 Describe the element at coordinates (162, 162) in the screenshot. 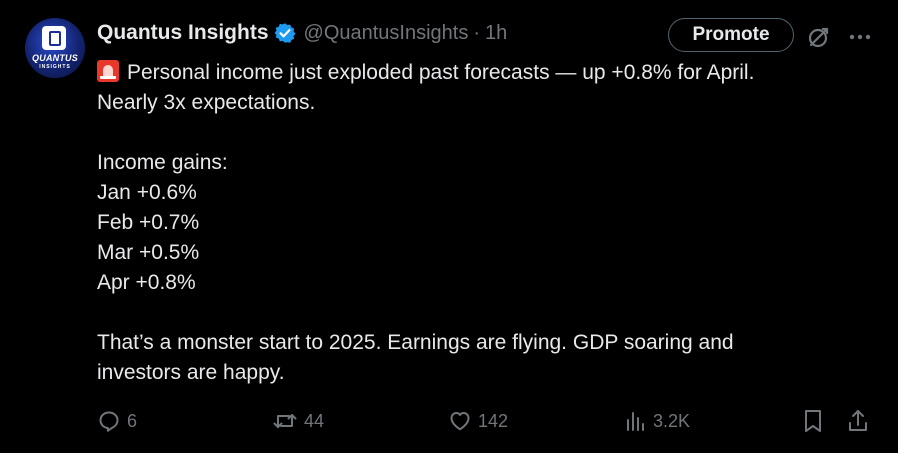

I see `gains-heading: Income gains:` at that location.